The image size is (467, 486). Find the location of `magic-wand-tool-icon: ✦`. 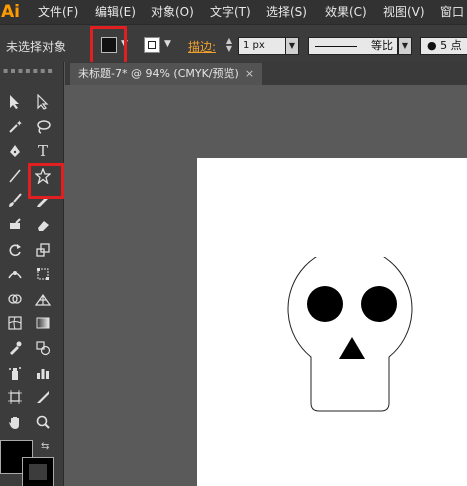

magic-wand-tool-icon: ✦ is located at coordinates (15, 127).